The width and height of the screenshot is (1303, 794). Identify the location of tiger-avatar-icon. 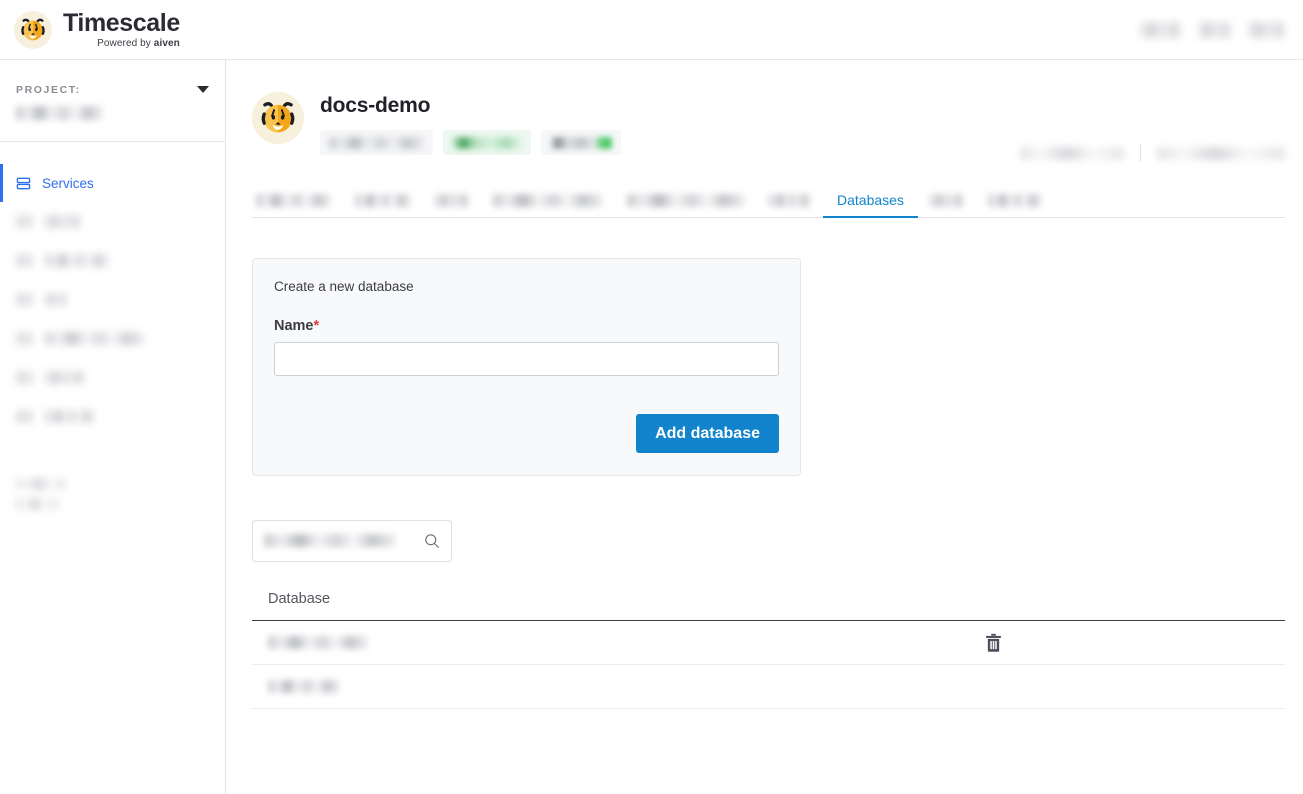
(278, 118).